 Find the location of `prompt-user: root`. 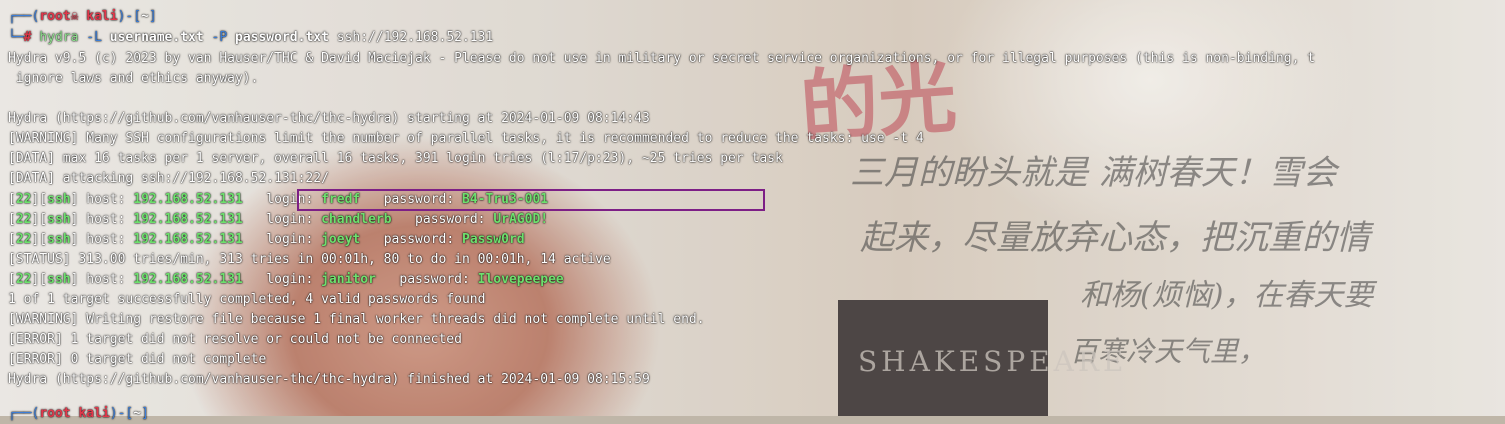

prompt-user: root is located at coordinates (55, 16).